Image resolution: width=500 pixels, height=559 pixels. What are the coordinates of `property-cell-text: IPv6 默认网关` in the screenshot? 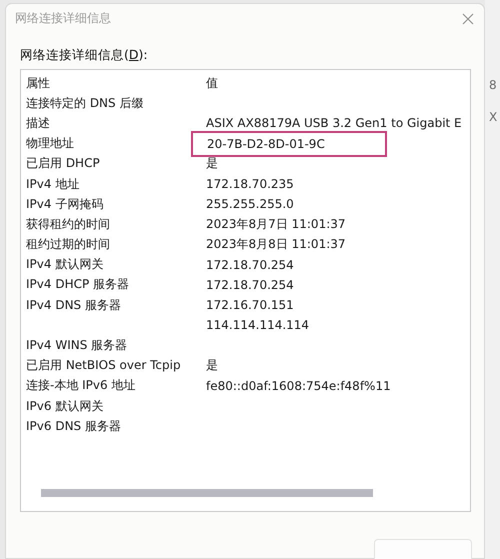 It's located at (65, 406).